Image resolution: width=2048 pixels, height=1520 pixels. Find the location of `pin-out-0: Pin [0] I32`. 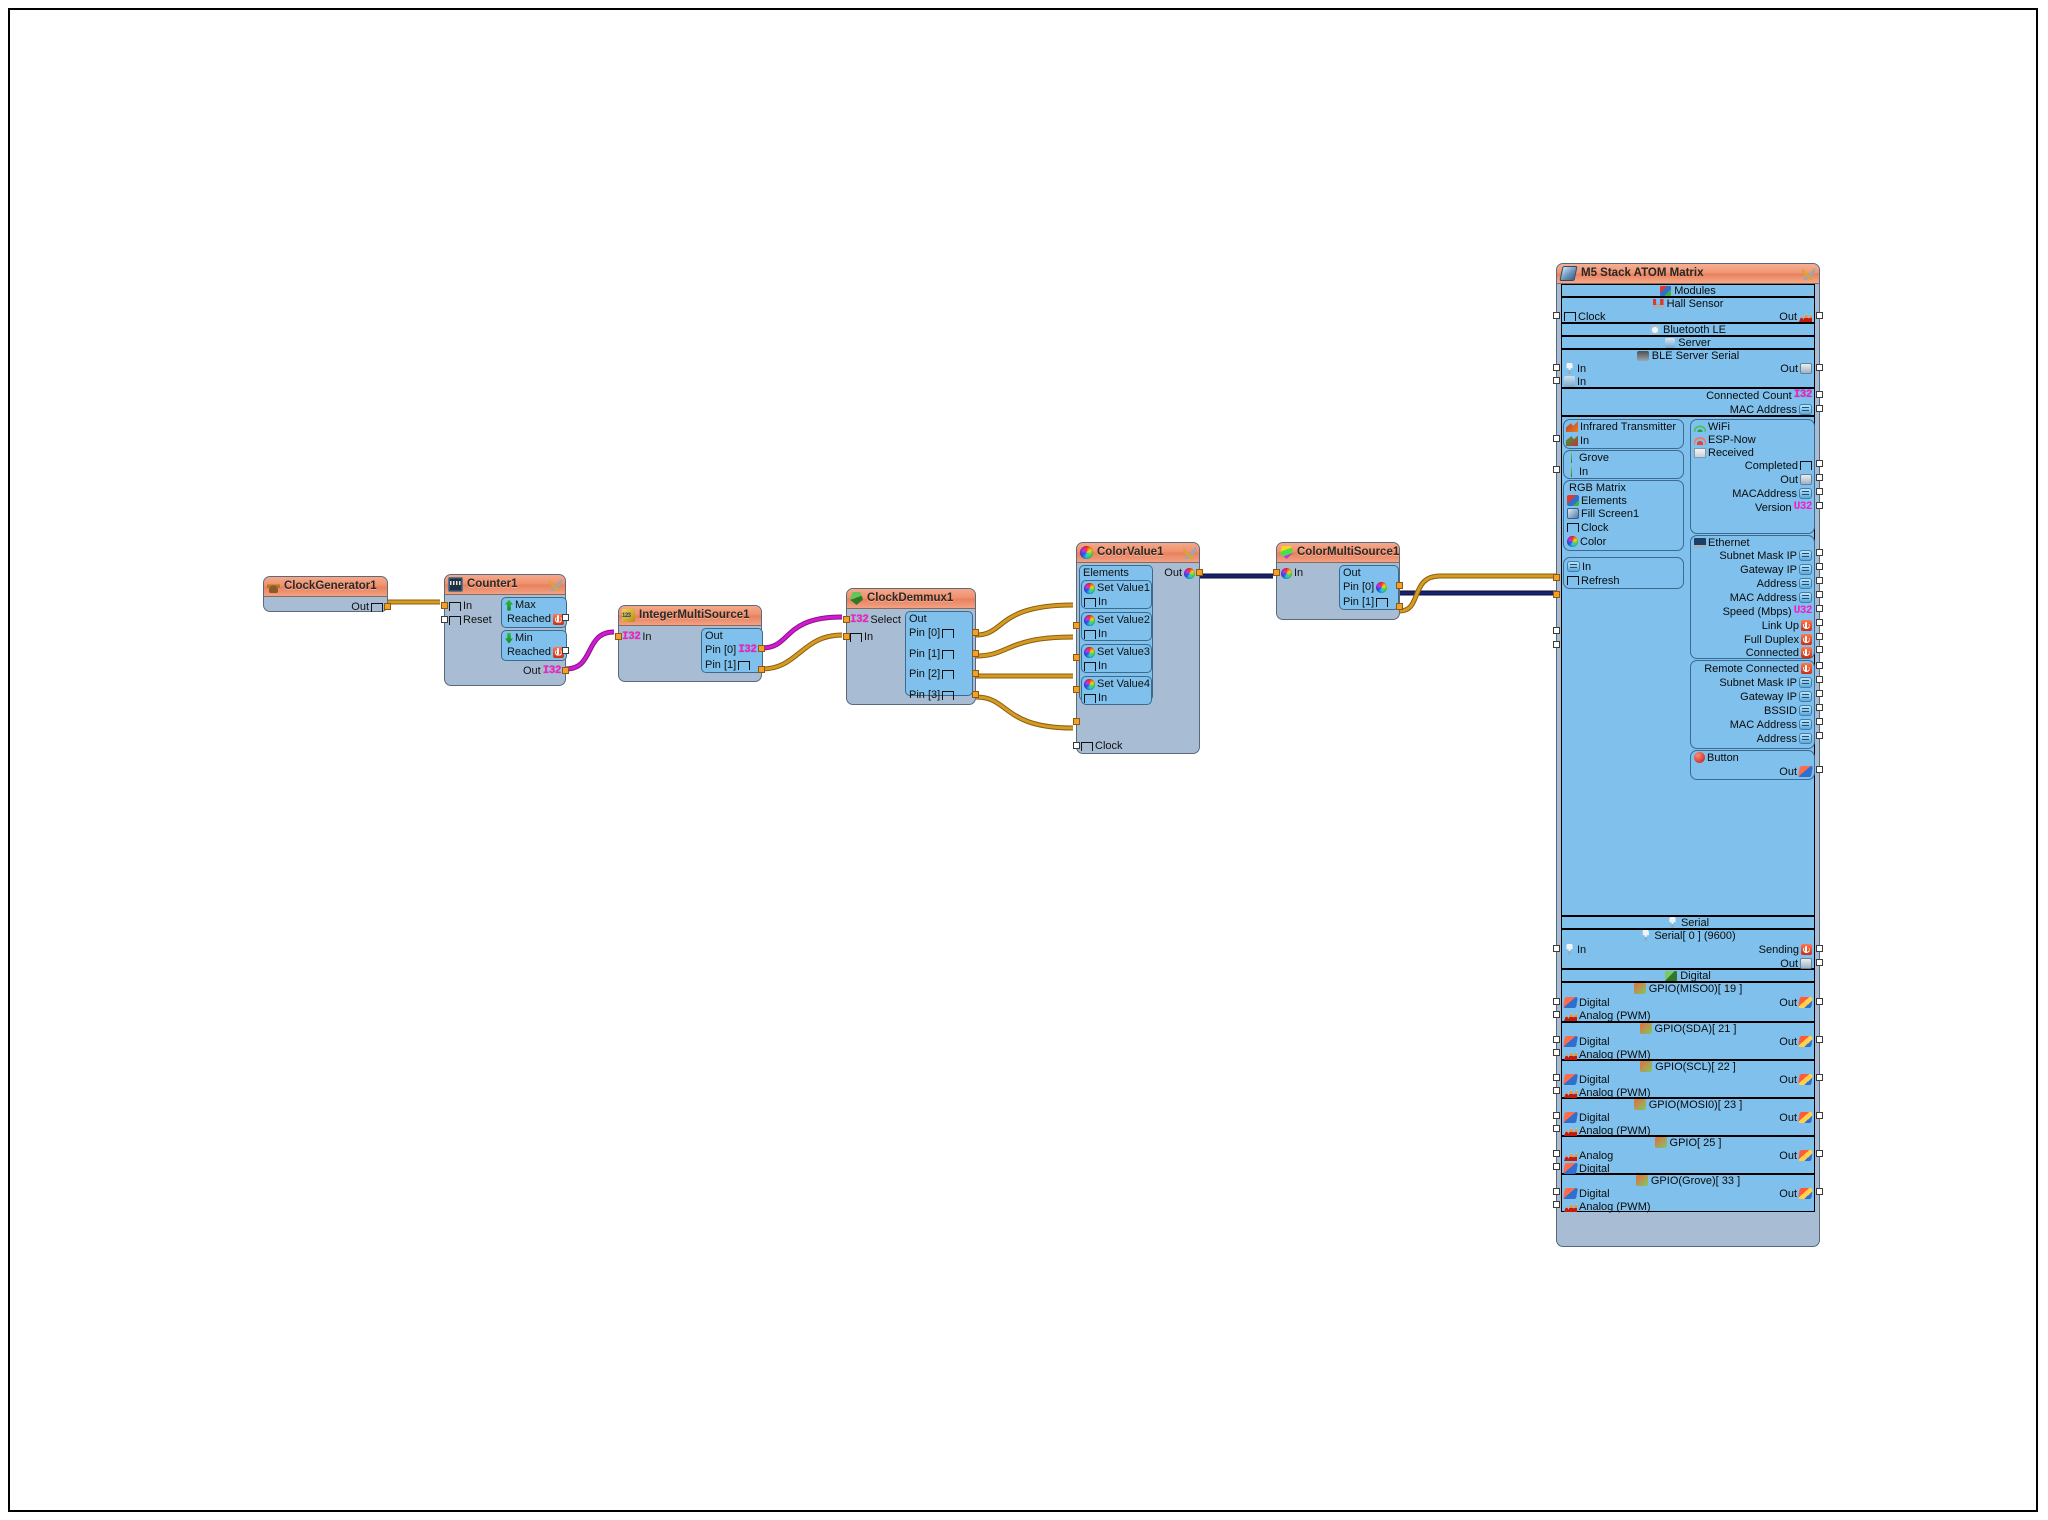

pin-out-0: Pin [0] I32 is located at coordinates (731, 650).